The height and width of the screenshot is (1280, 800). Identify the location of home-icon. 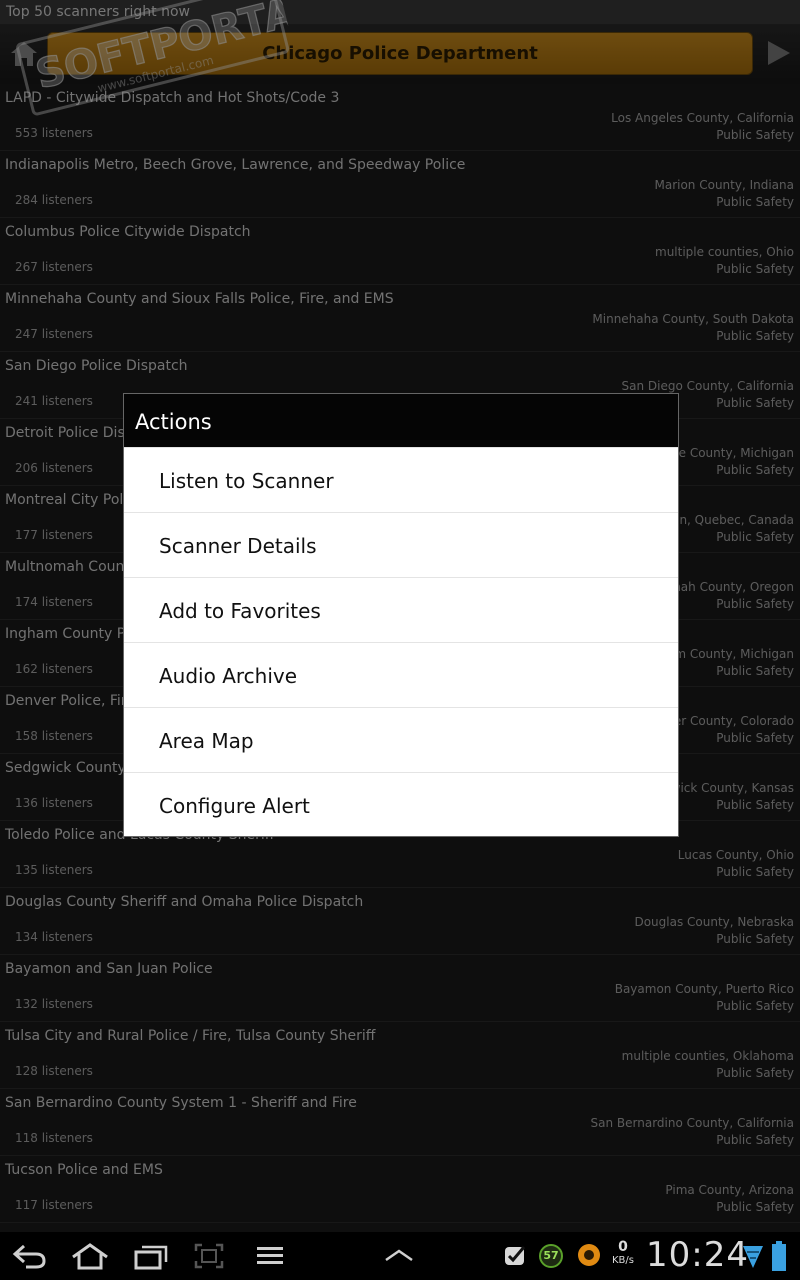
(90, 1256).